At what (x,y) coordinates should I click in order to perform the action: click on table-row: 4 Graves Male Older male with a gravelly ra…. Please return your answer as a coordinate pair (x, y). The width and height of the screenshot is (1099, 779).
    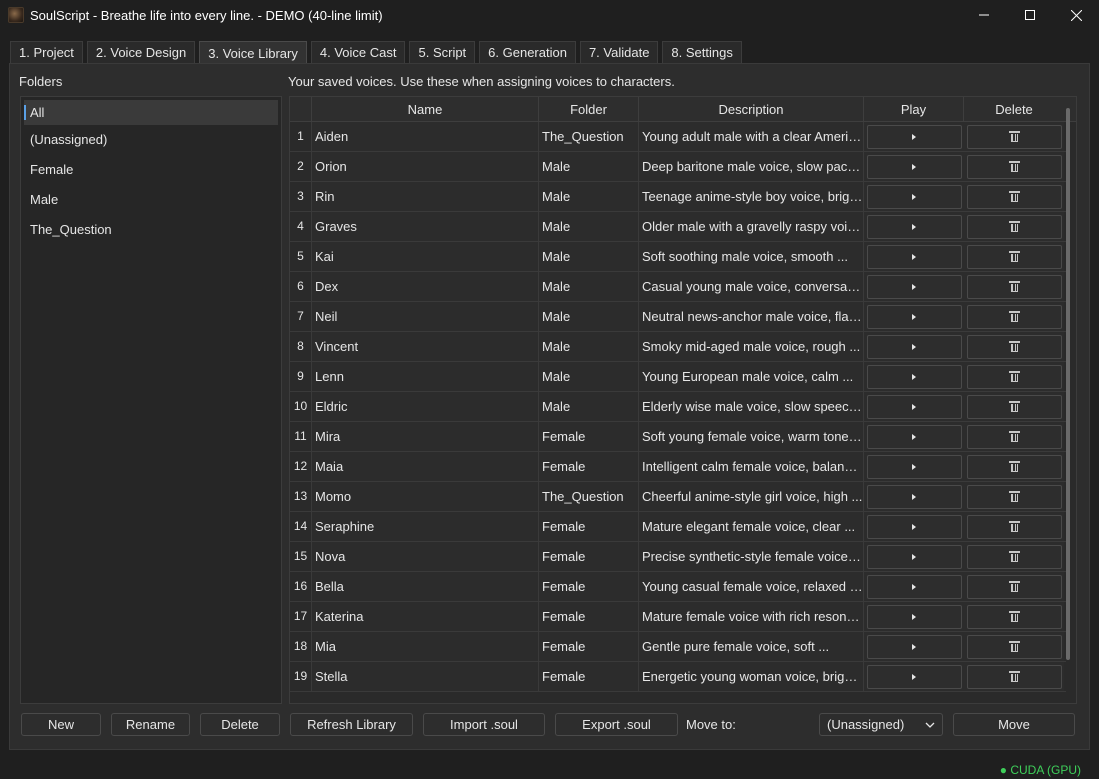
    Looking at the image, I should click on (678, 227).